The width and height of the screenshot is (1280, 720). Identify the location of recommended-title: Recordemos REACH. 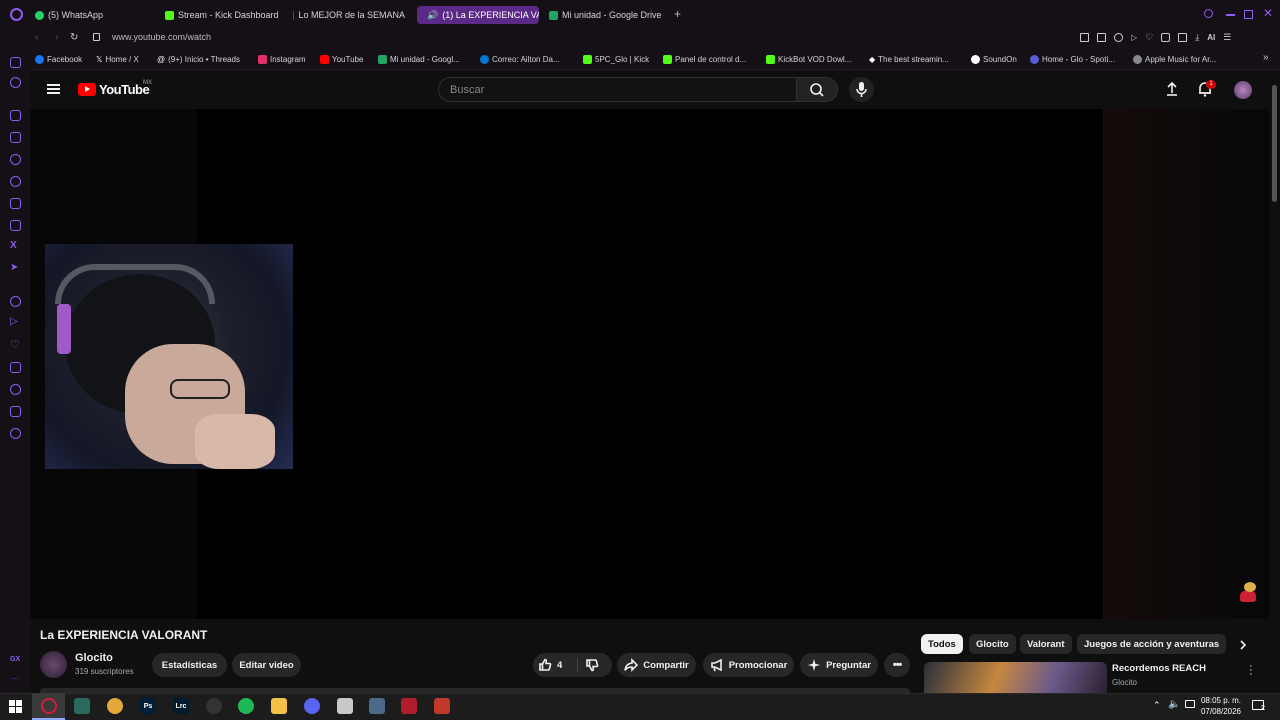
(1159, 668).